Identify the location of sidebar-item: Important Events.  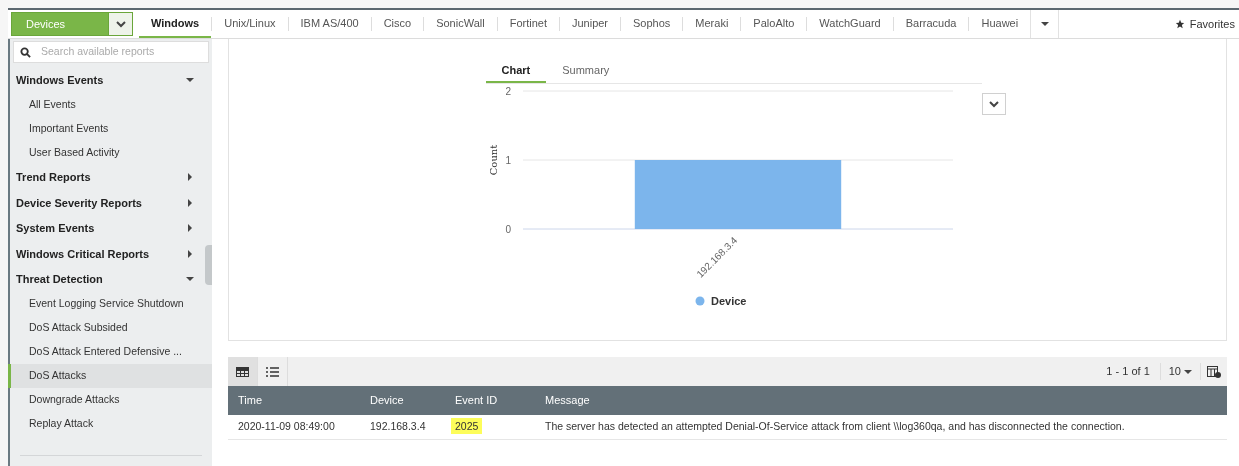
(110, 128).